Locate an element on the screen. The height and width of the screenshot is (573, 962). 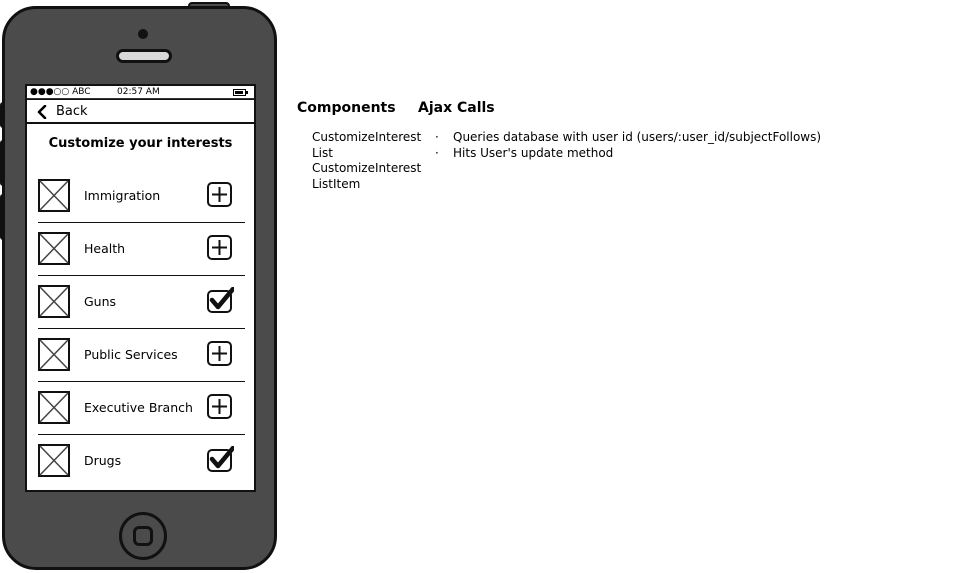
ajax-call-text: Hits User's update method is located at coordinates (533, 152).